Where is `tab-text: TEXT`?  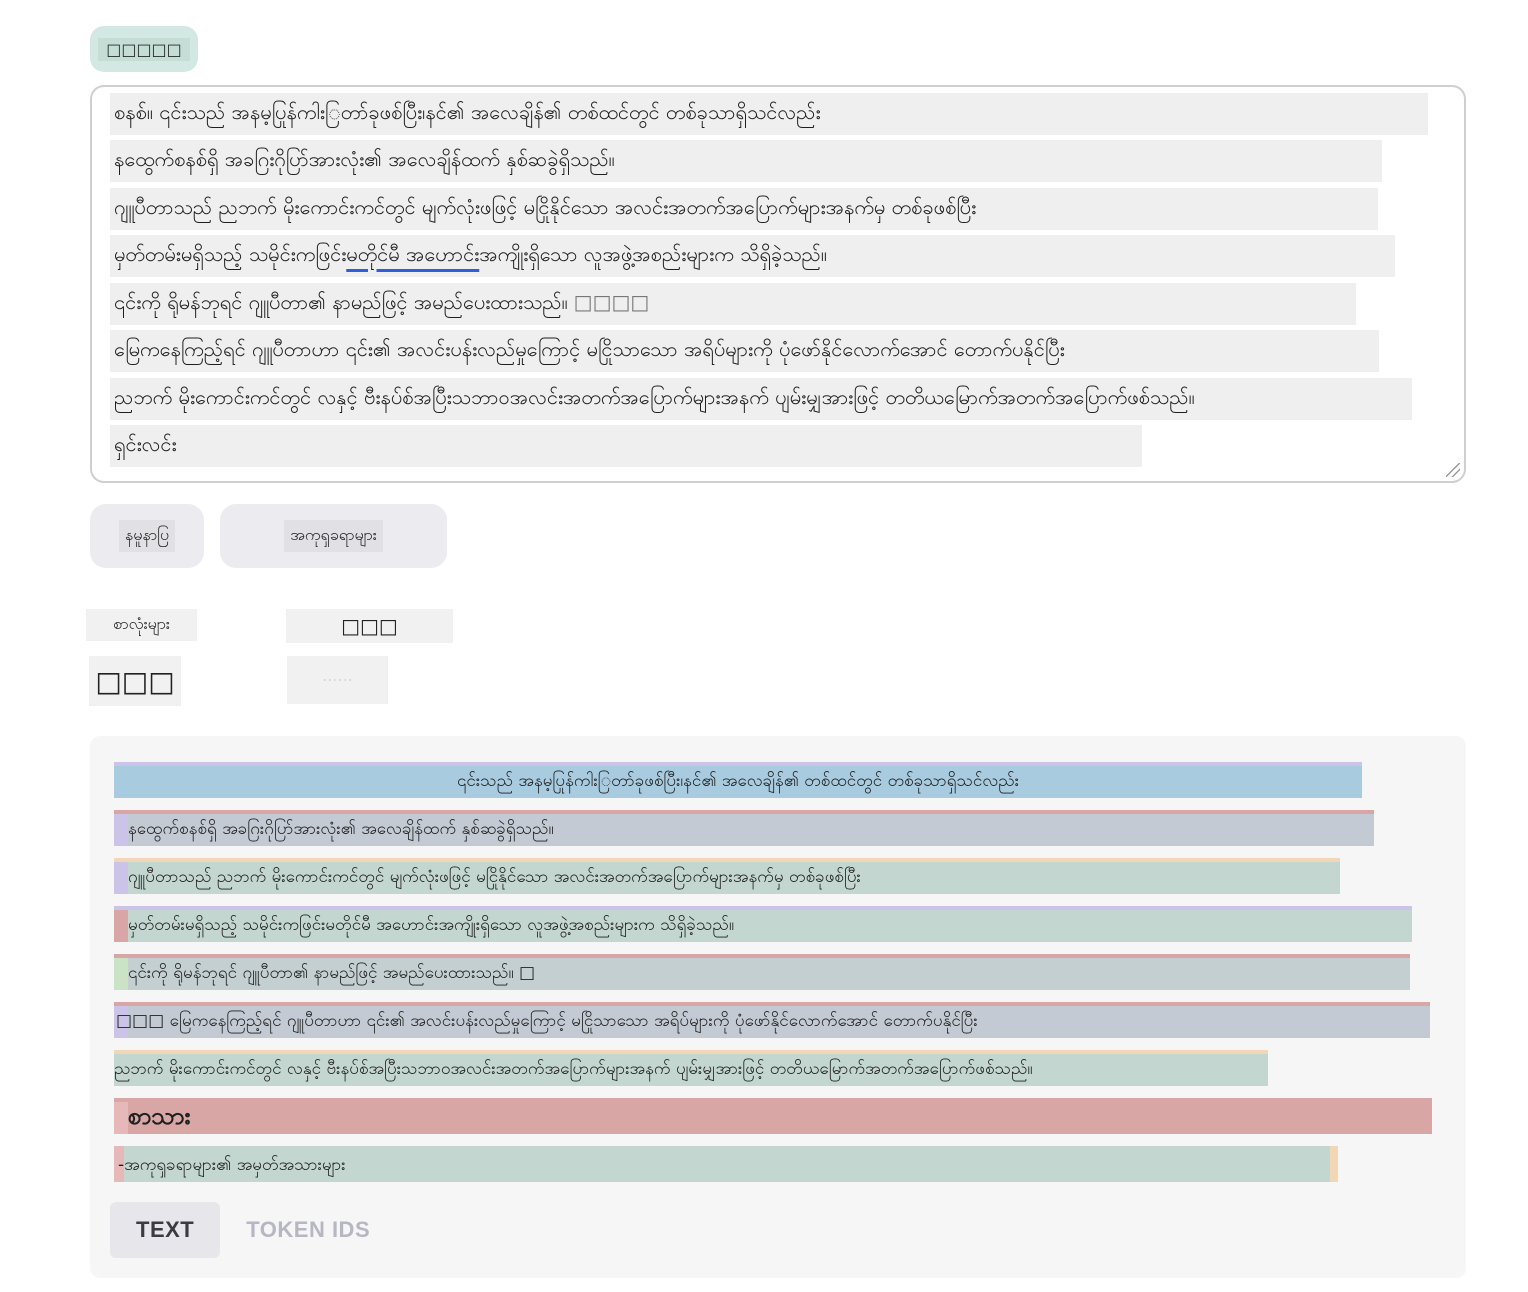
tab-text: TEXT is located at coordinates (165, 1230).